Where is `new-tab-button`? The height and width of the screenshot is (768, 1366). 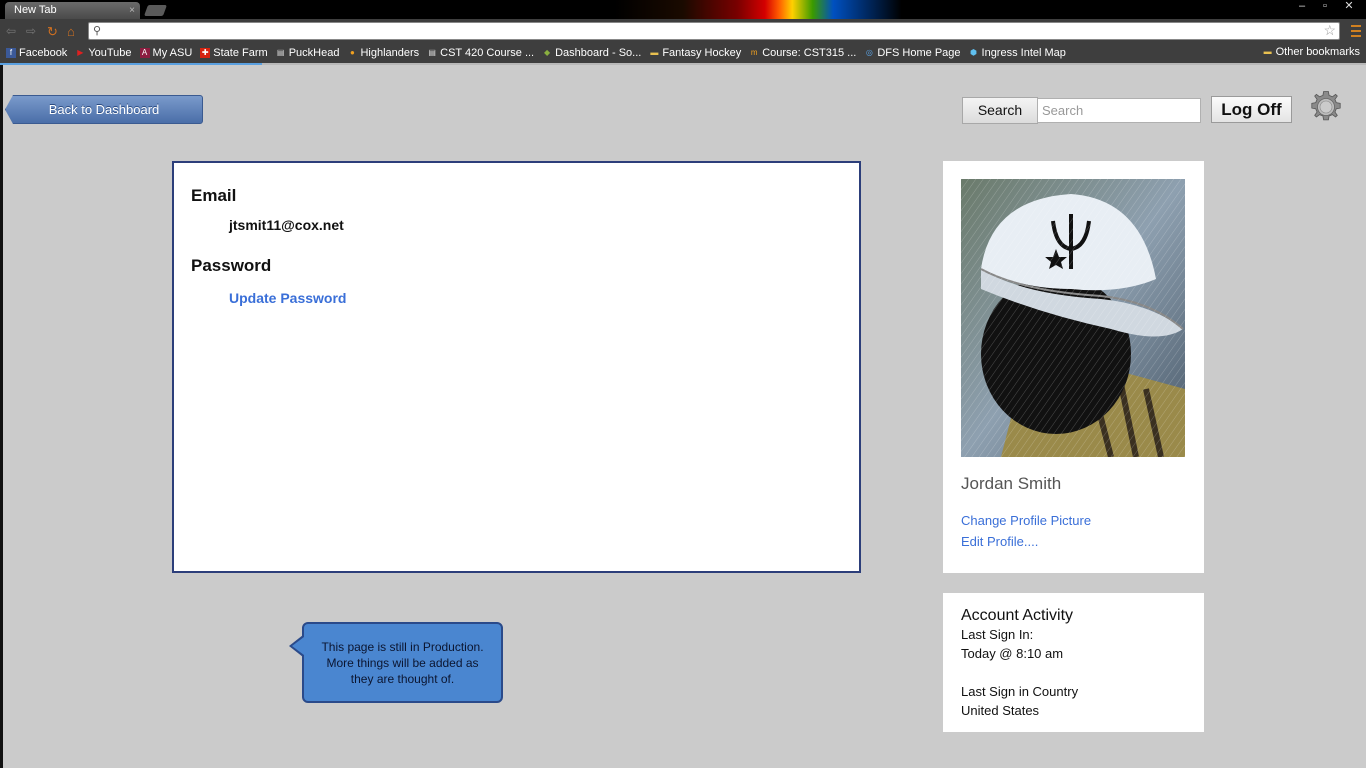
new-tab-button is located at coordinates (155, 10).